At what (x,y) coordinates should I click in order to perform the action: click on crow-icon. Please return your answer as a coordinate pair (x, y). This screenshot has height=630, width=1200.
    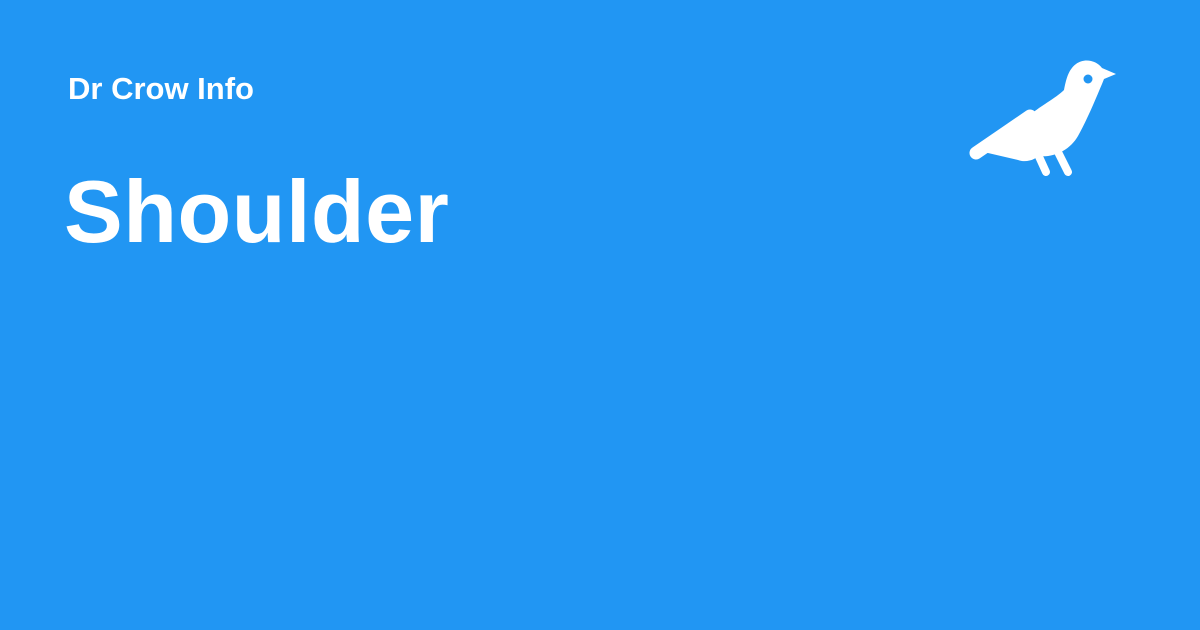
    Looking at the image, I should click on (1042, 118).